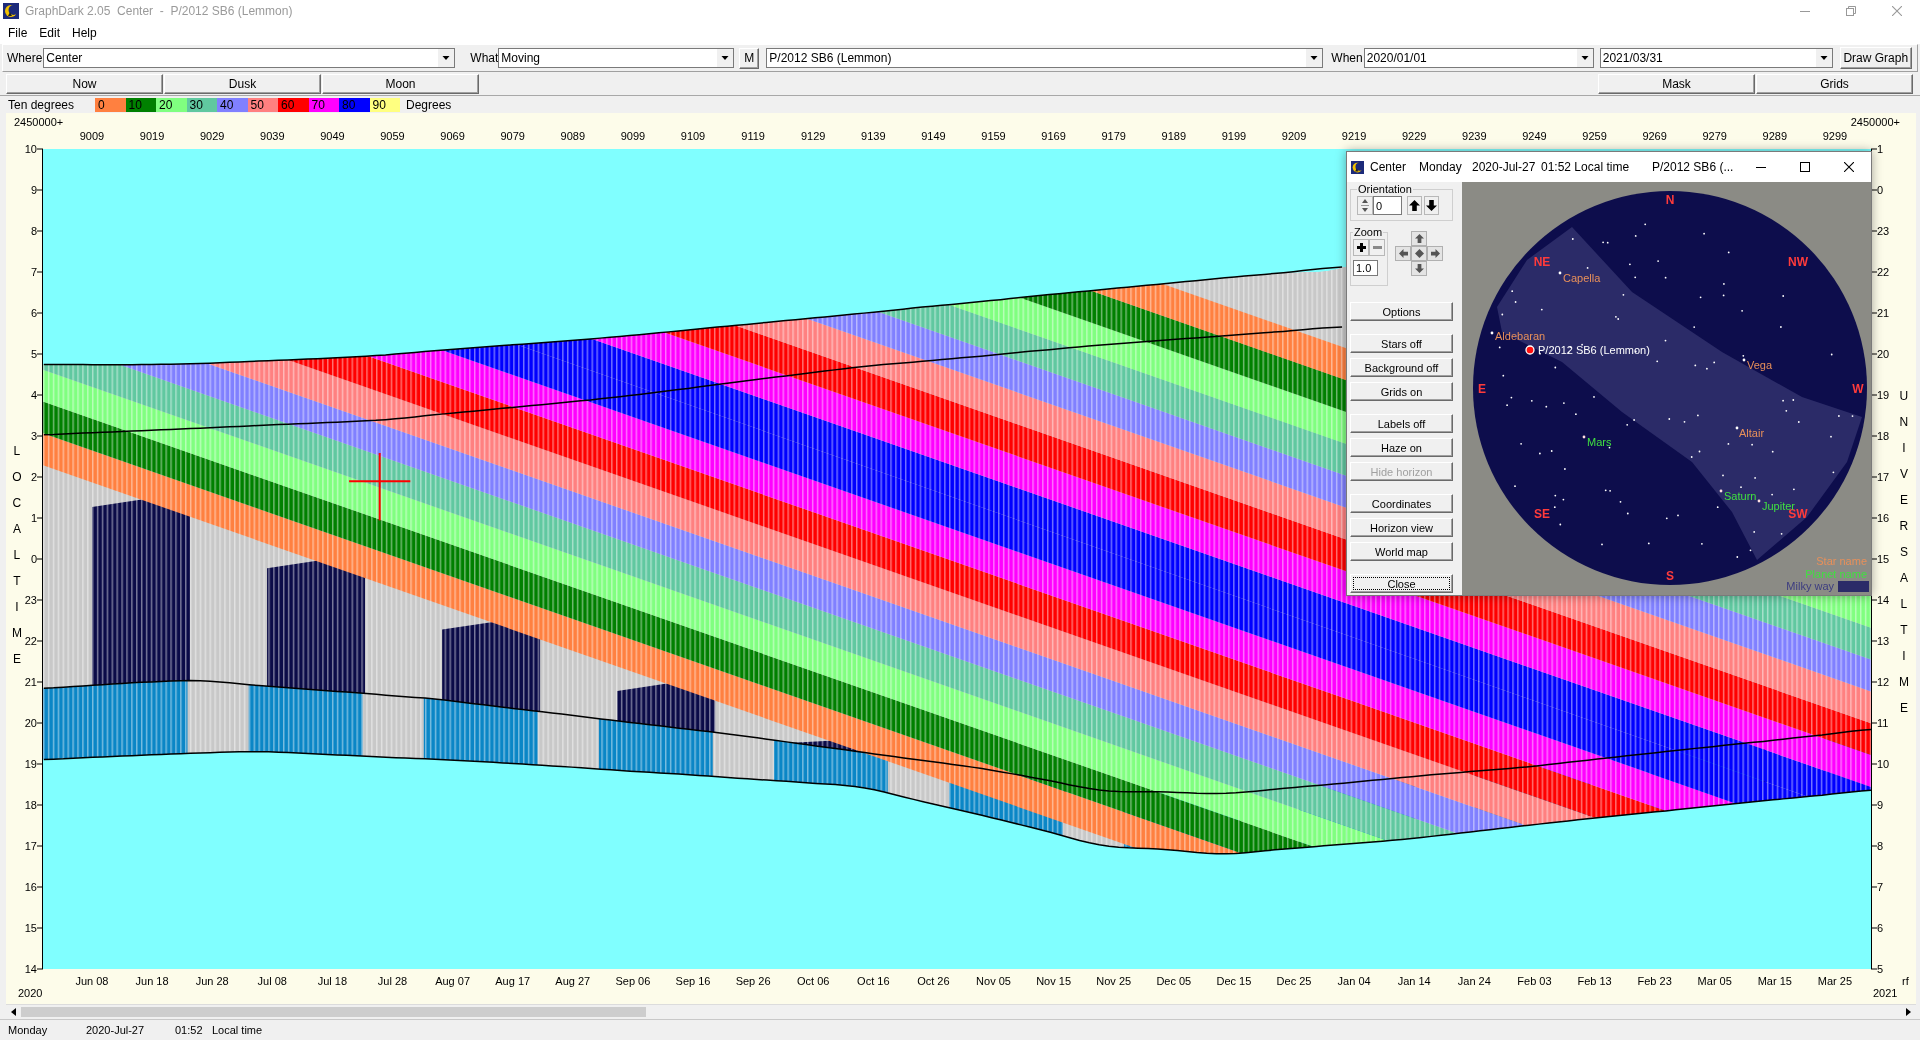 This screenshot has height=1040, width=1920. Describe the element at coordinates (1752, 433) in the screenshot. I see `star-label: Altair` at that location.